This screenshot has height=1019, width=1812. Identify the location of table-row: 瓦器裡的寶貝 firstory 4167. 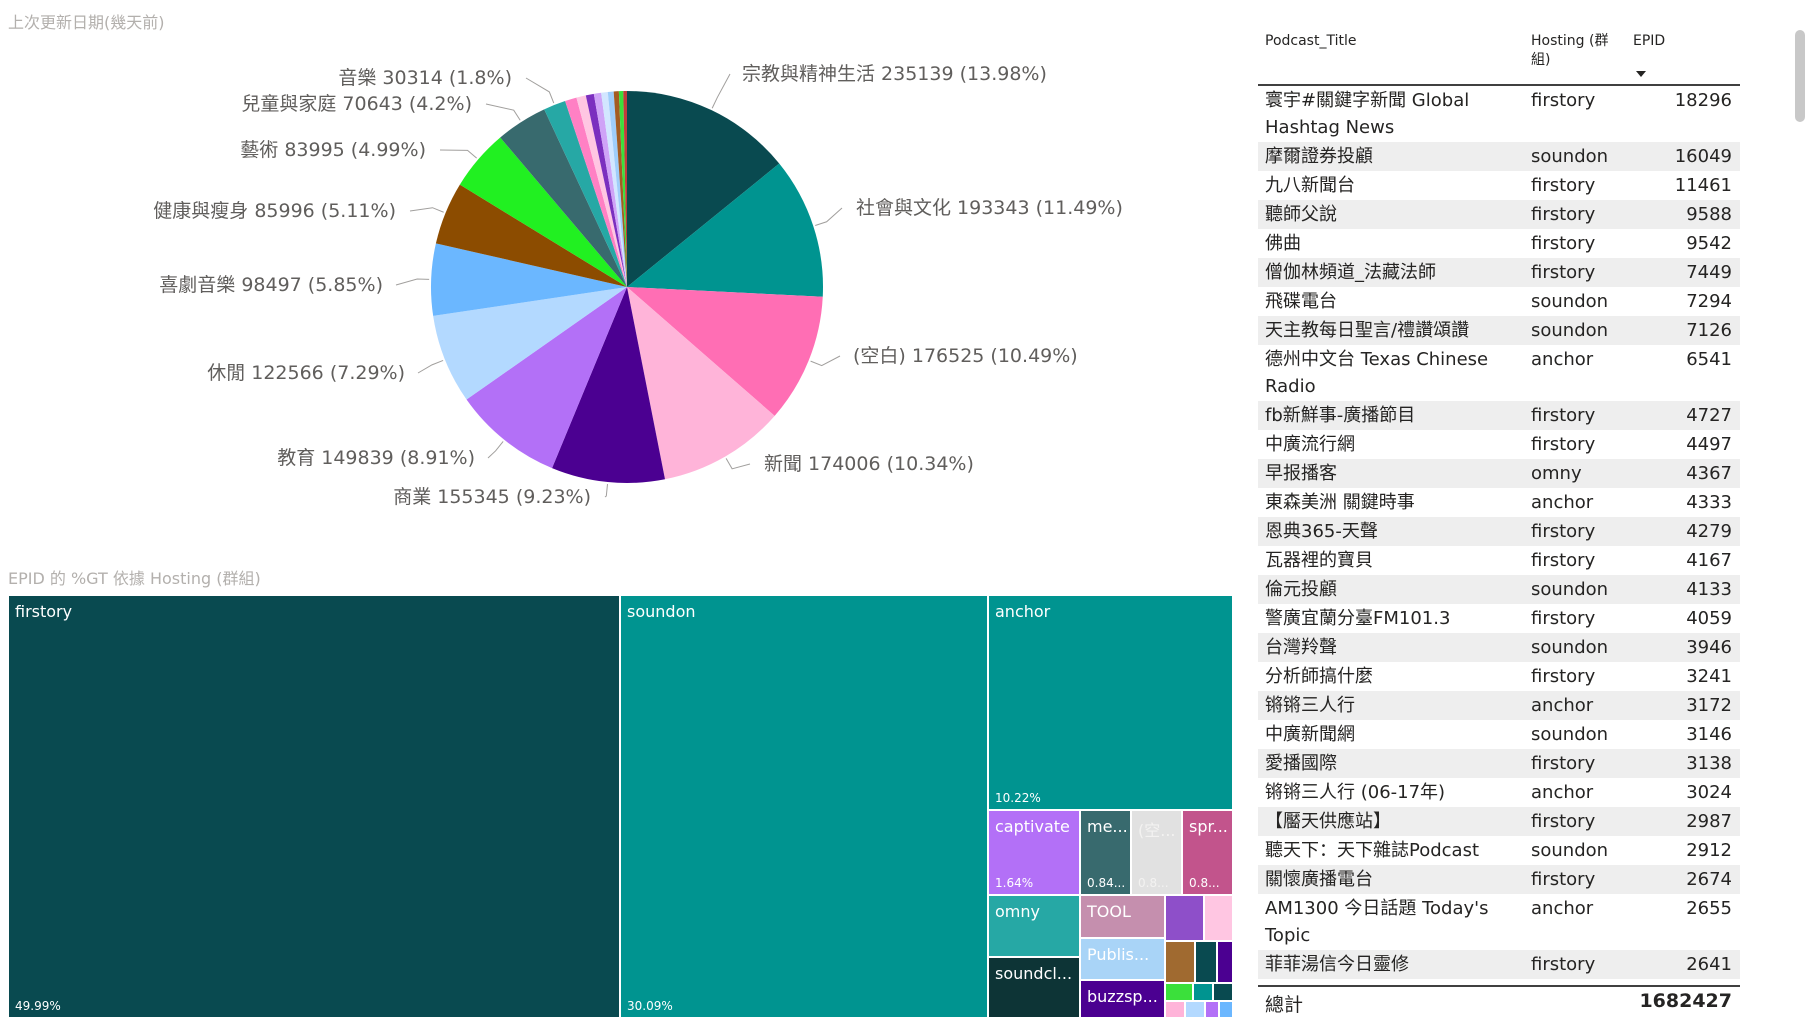
(1499, 560).